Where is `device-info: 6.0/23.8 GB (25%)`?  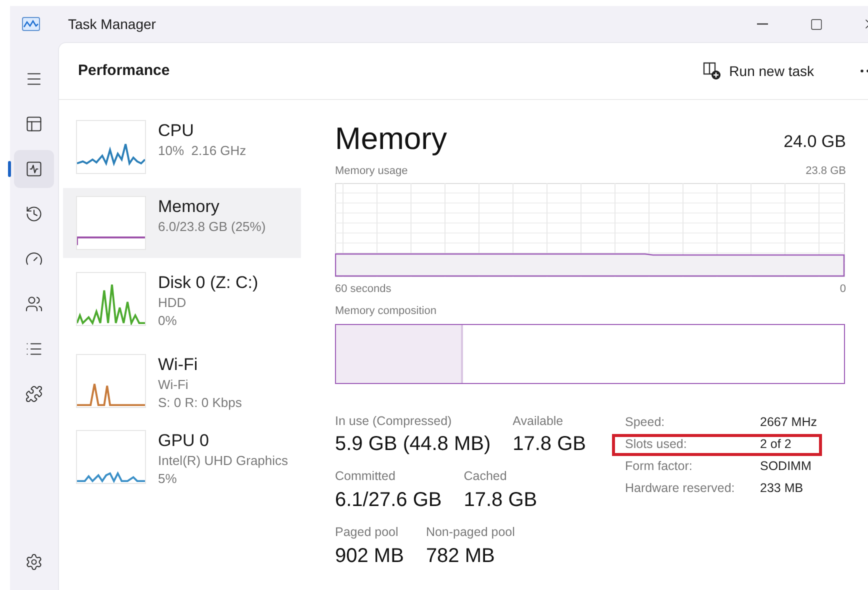 device-info: 6.0/23.8 GB (25%) is located at coordinates (212, 227).